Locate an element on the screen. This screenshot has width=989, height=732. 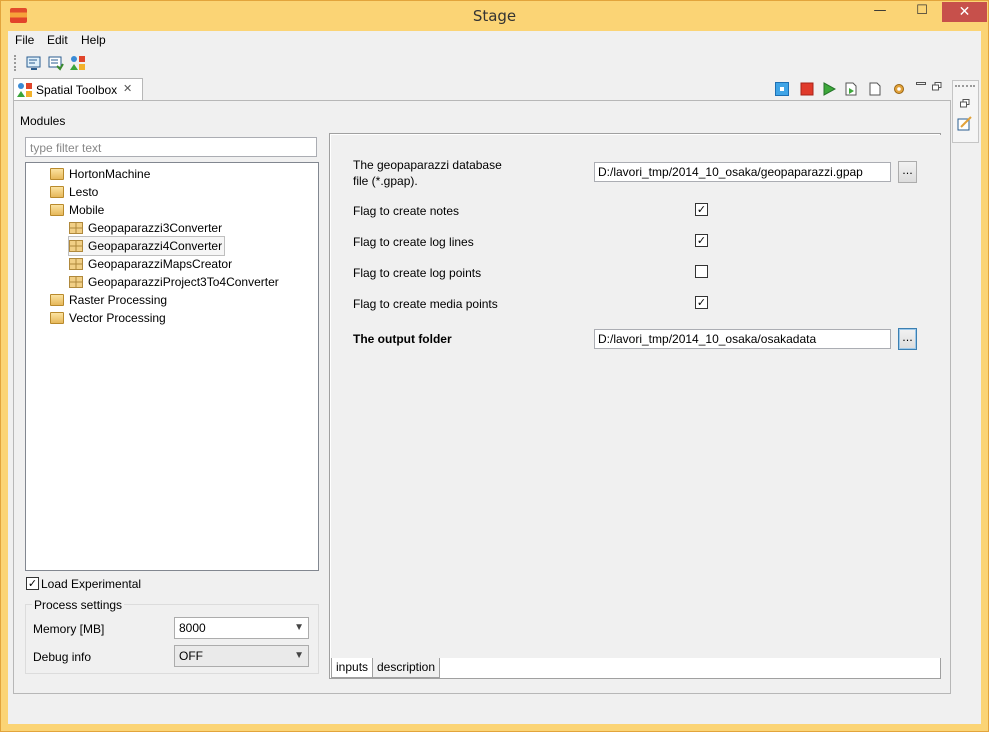
editor-icon is located at coordinates (965, 124).